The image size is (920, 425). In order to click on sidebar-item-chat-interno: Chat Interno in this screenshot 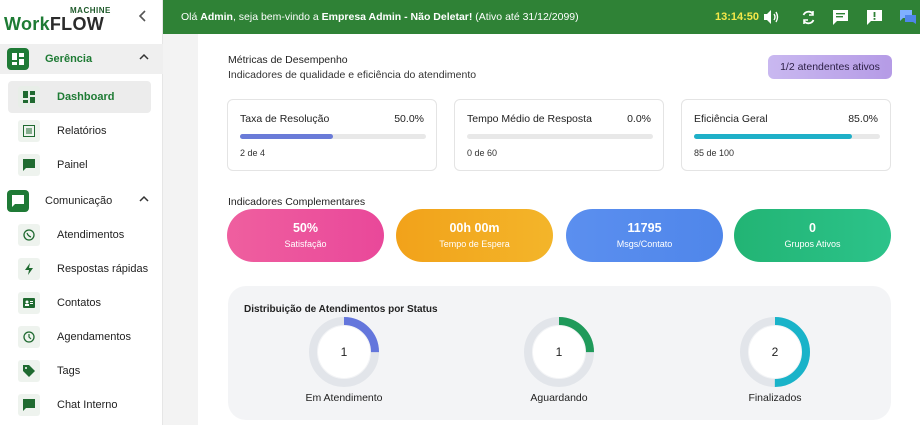, I will do `click(81, 405)`.